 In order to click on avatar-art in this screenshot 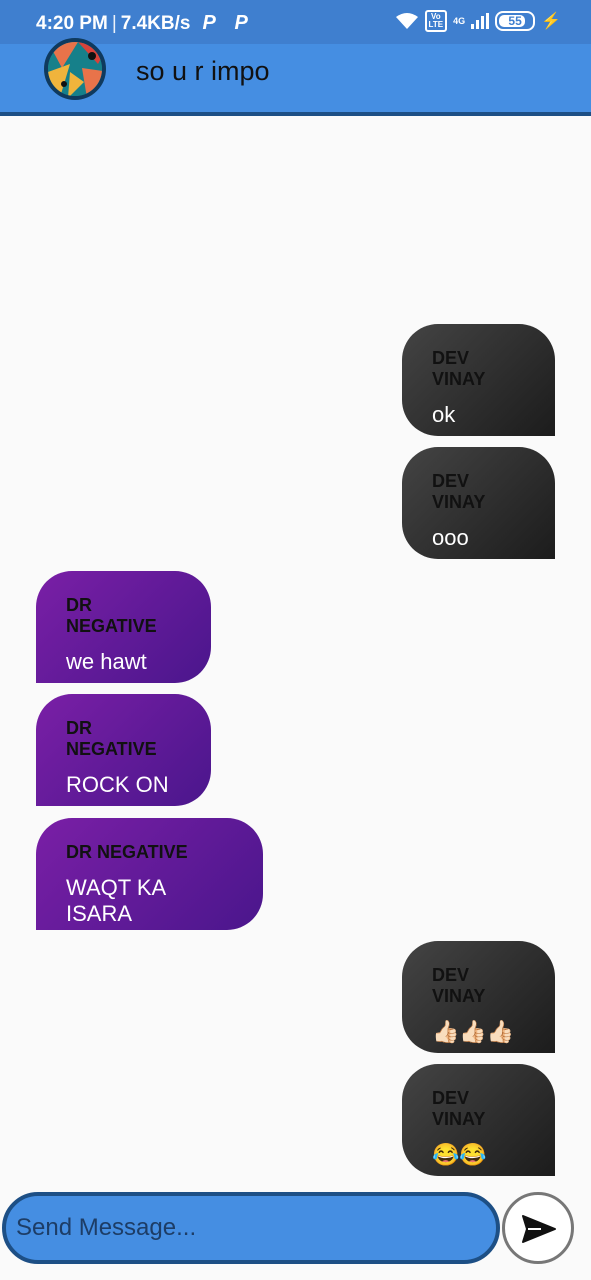, I will do `click(75, 69)`.